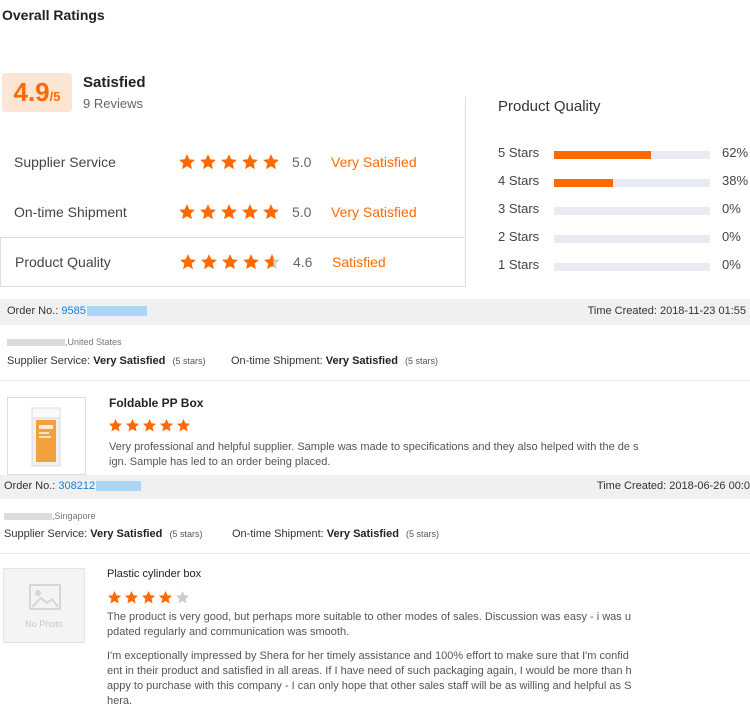  What do you see at coordinates (74, 516) in the screenshot?
I see `buyer-country: ,Singapore` at bounding box center [74, 516].